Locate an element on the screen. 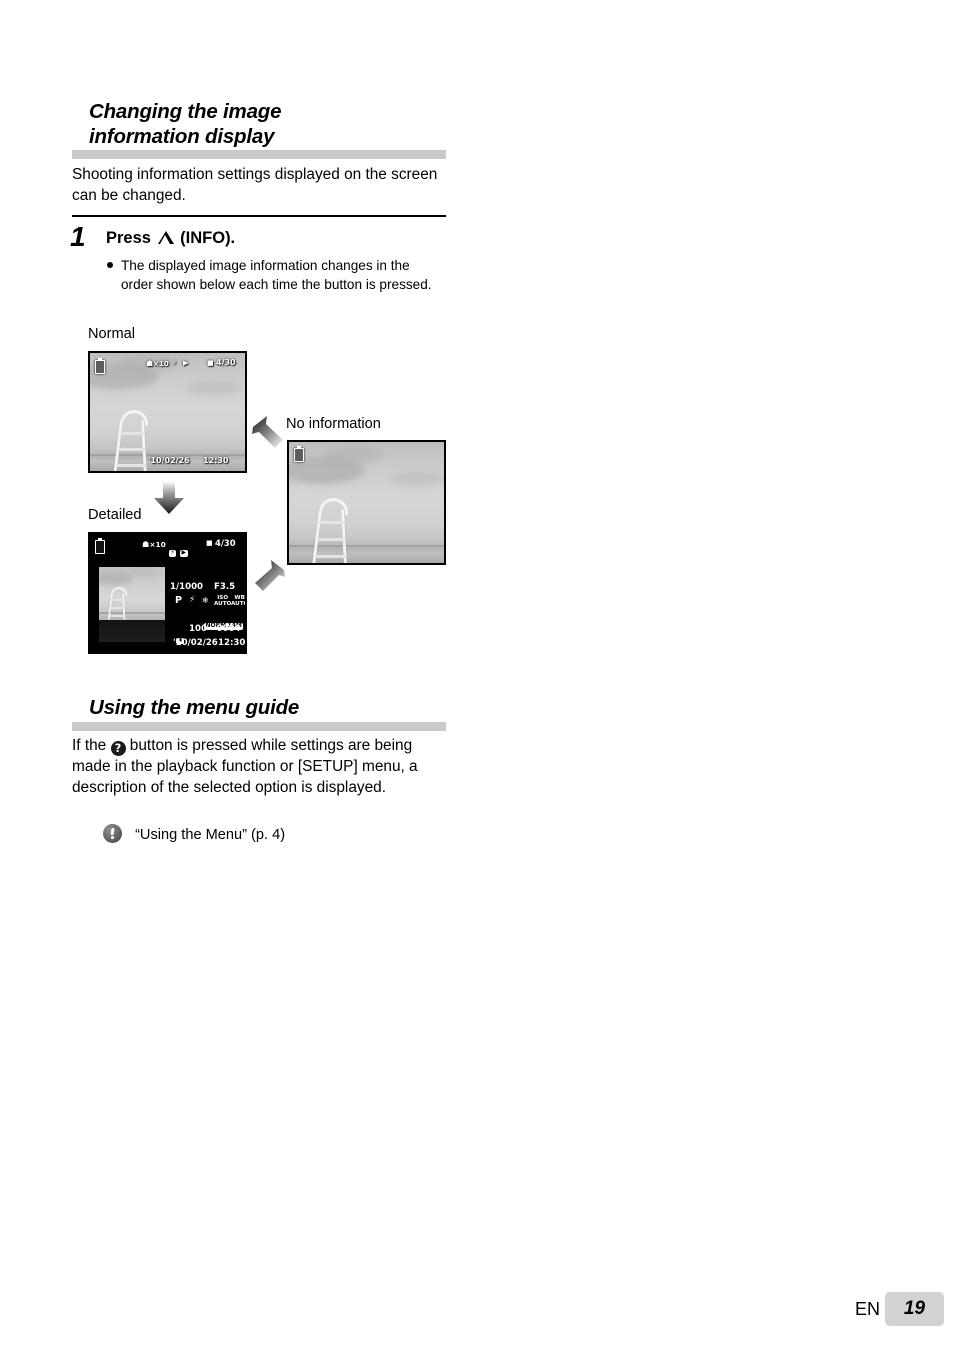 This screenshot has width=954, height=1357. section-heading-using-the-menu-guide: Using the menu guide is located at coordinates (259, 713).